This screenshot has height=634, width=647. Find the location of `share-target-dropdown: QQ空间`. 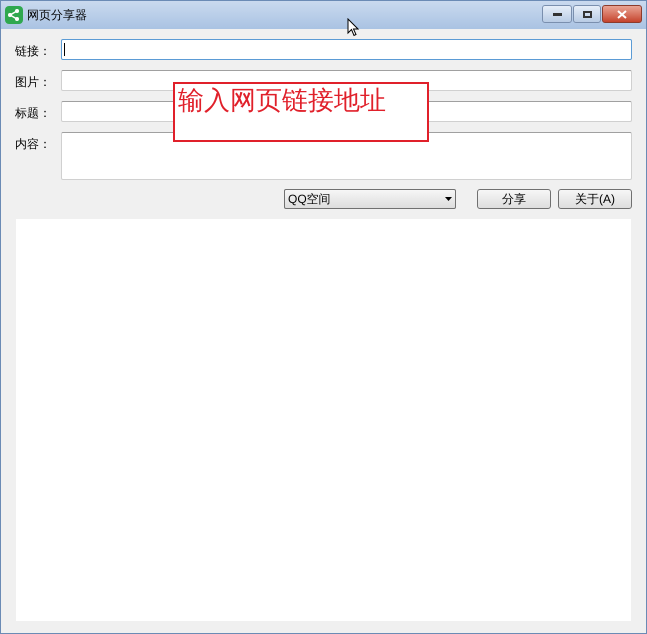

share-target-dropdown: QQ空间 is located at coordinates (370, 199).